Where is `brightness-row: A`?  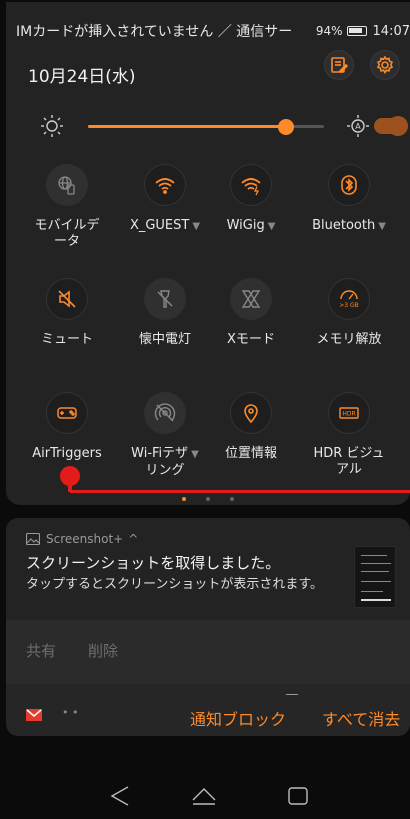
brightness-row: A is located at coordinates (217, 126).